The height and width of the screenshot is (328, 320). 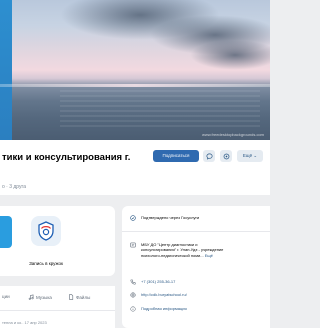 What do you see at coordinates (66, 157) in the screenshot?
I see `page-title: тики и консультирования г.` at bounding box center [66, 157].